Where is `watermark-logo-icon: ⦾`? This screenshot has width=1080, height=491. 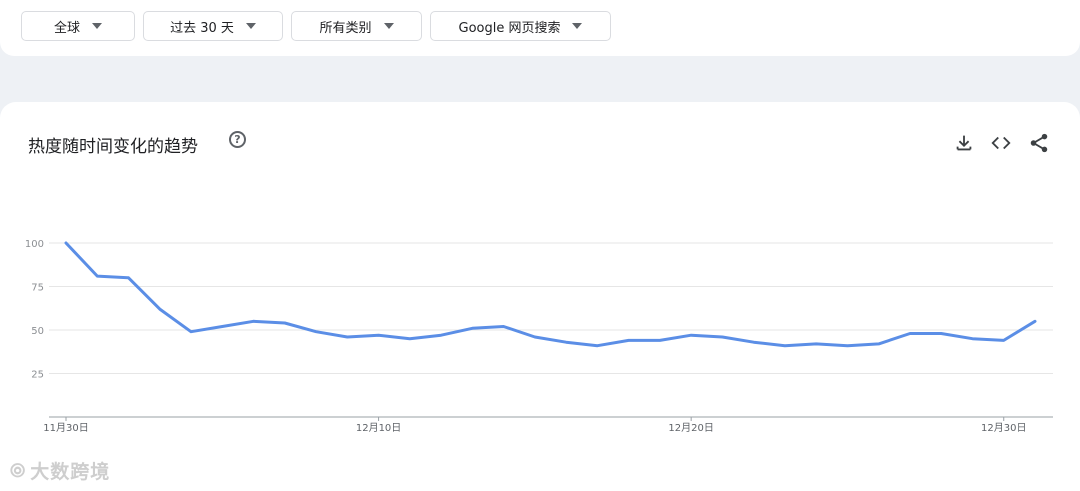 watermark-logo-icon: ⦾ is located at coordinates (18, 470).